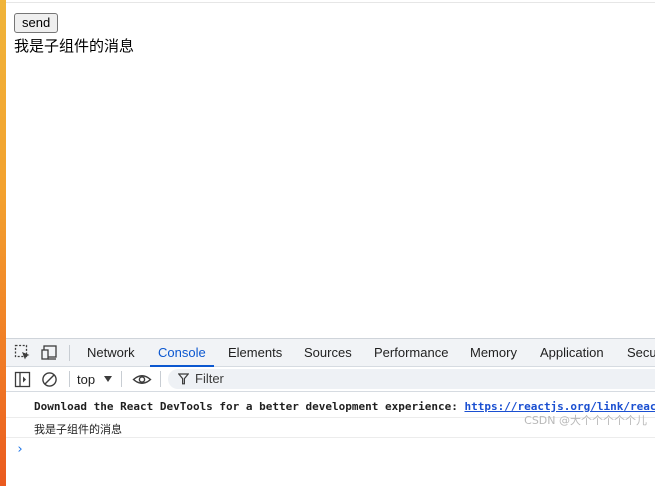 The image size is (655, 486). What do you see at coordinates (49, 379) in the screenshot?
I see `clear-console-icon` at bounding box center [49, 379].